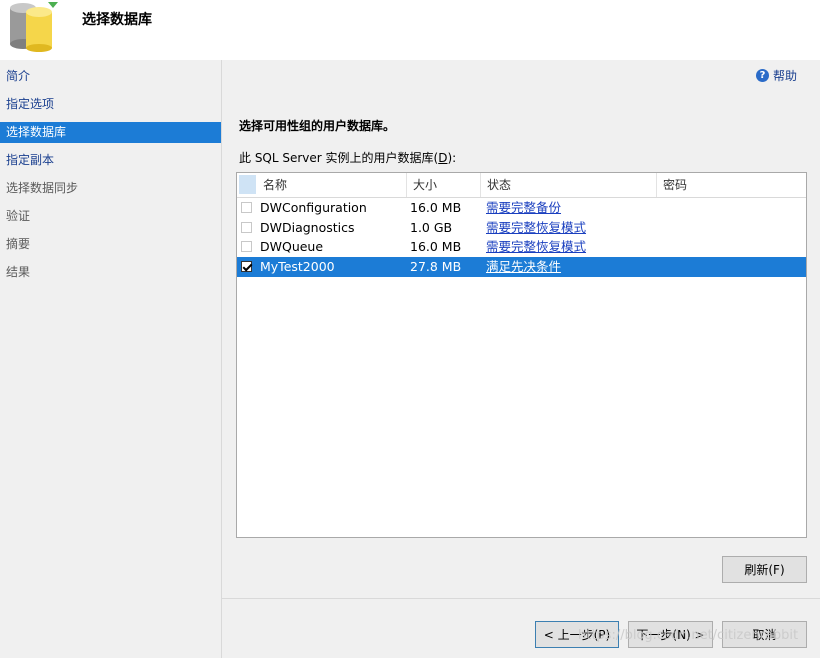  Describe the element at coordinates (410, 30) in the screenshot. I see `wizard-header: 选择数据库` at that location.